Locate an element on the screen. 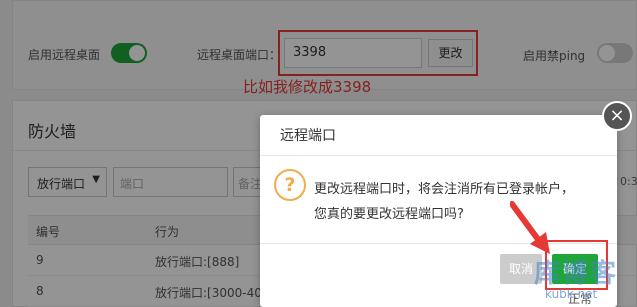 The height and width of the screenshot is (307, 637). close-icon: × is located at coordinates (617, 116).